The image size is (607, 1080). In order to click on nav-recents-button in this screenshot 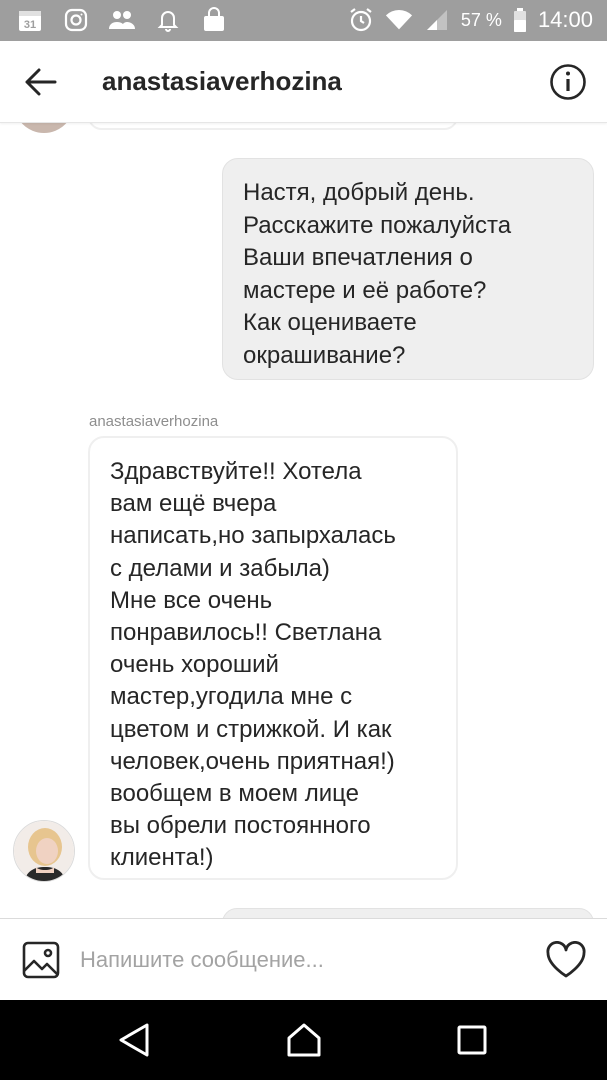, I will do `click(472, 1040)`.